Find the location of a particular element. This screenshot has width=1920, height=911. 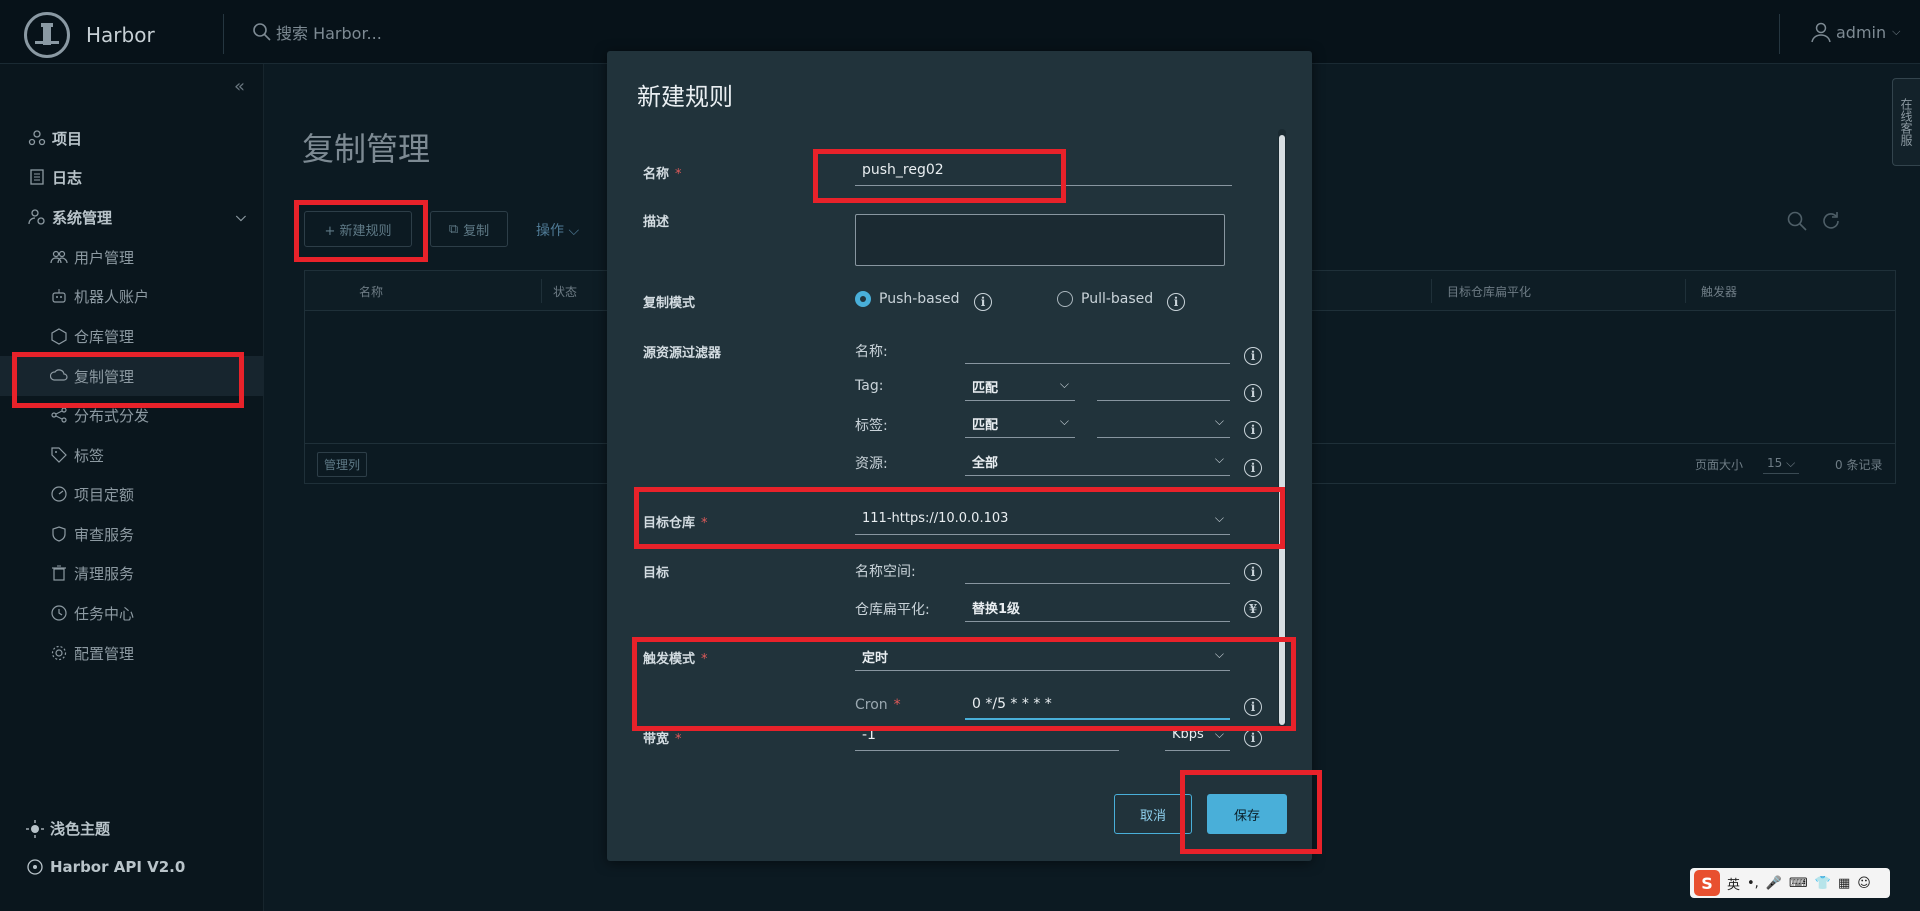

sidebar-item-label: 仓库管理 is located at coordinates (104, 336).